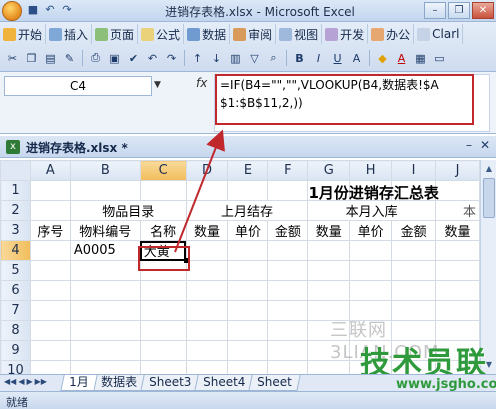 This screenshot has height=409, width=496. Describe the element at coordinates (201, 83) in the screenshot. I see `fx-icon: fx` at that location.